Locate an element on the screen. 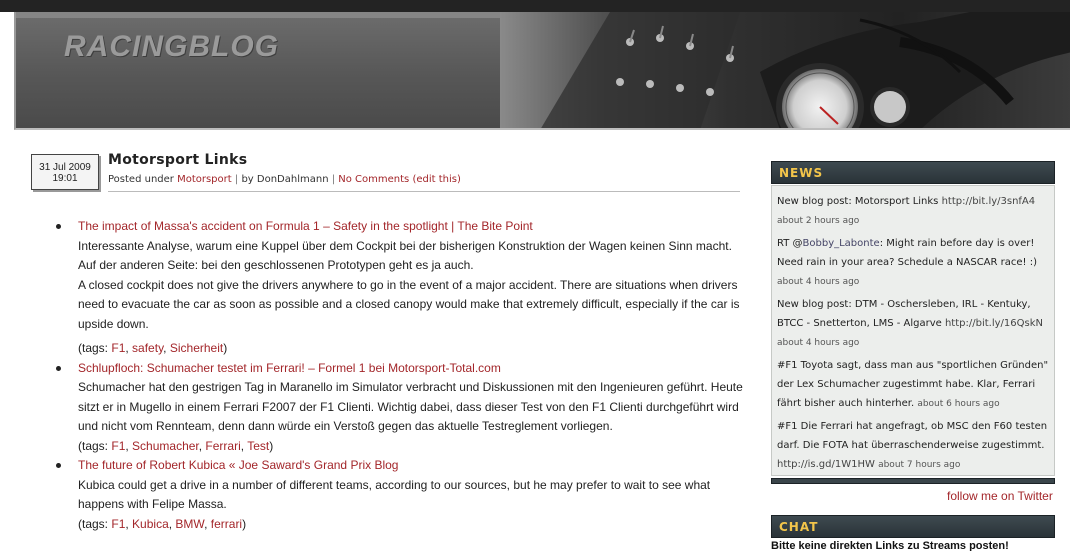 The height and width of the screenshot is (551, 1070). tweet-time: about 7 hours ago is located at coordinates (919, 465).